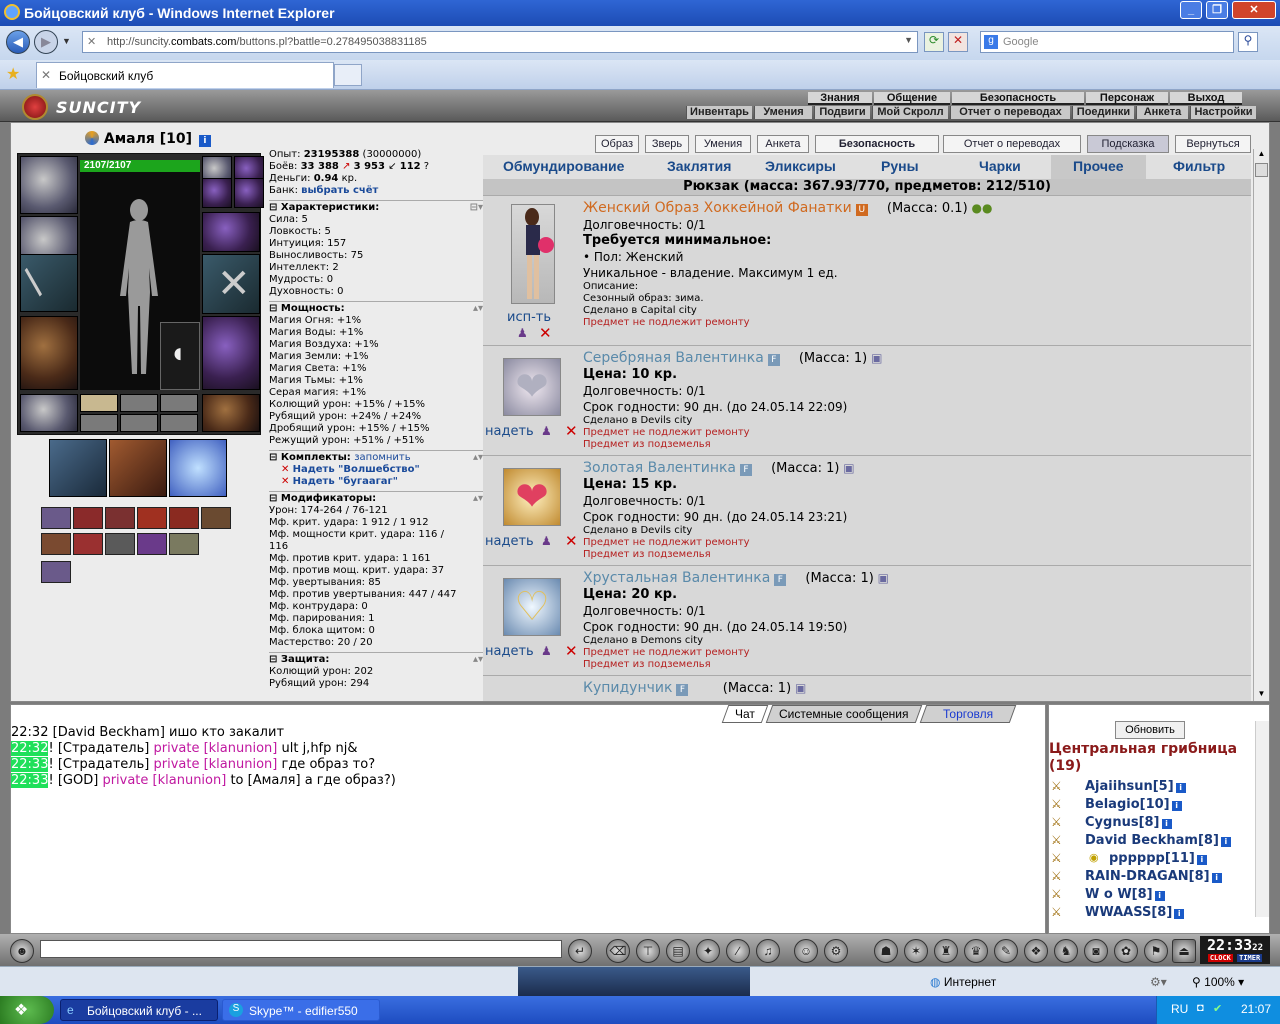 Image resolution: width=1280 pixels, height=1024 pixels. Describe the element at coordinates (382, 457) in the screenshot. I see `remember-set-link: запомнить` at that location.